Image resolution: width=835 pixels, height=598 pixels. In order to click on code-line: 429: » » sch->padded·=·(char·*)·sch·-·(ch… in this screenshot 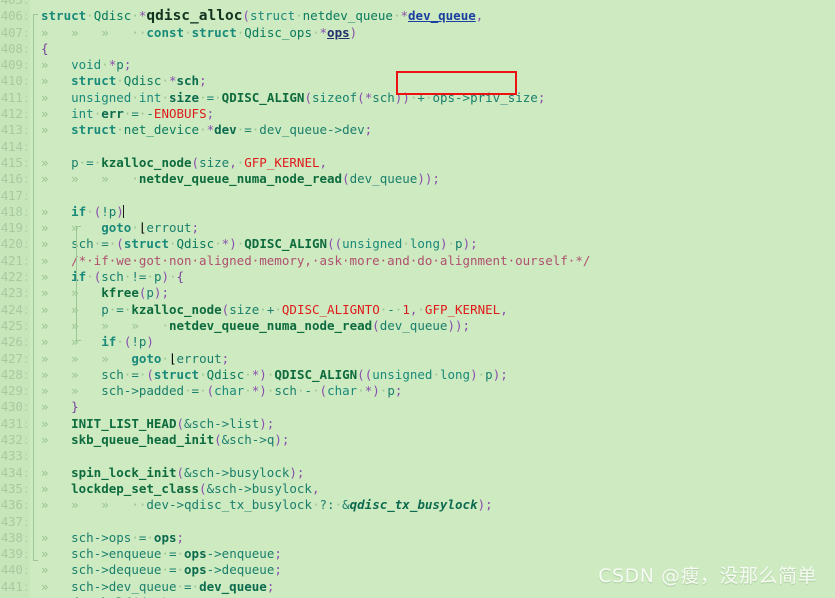, I will do `click(417, 391)`.